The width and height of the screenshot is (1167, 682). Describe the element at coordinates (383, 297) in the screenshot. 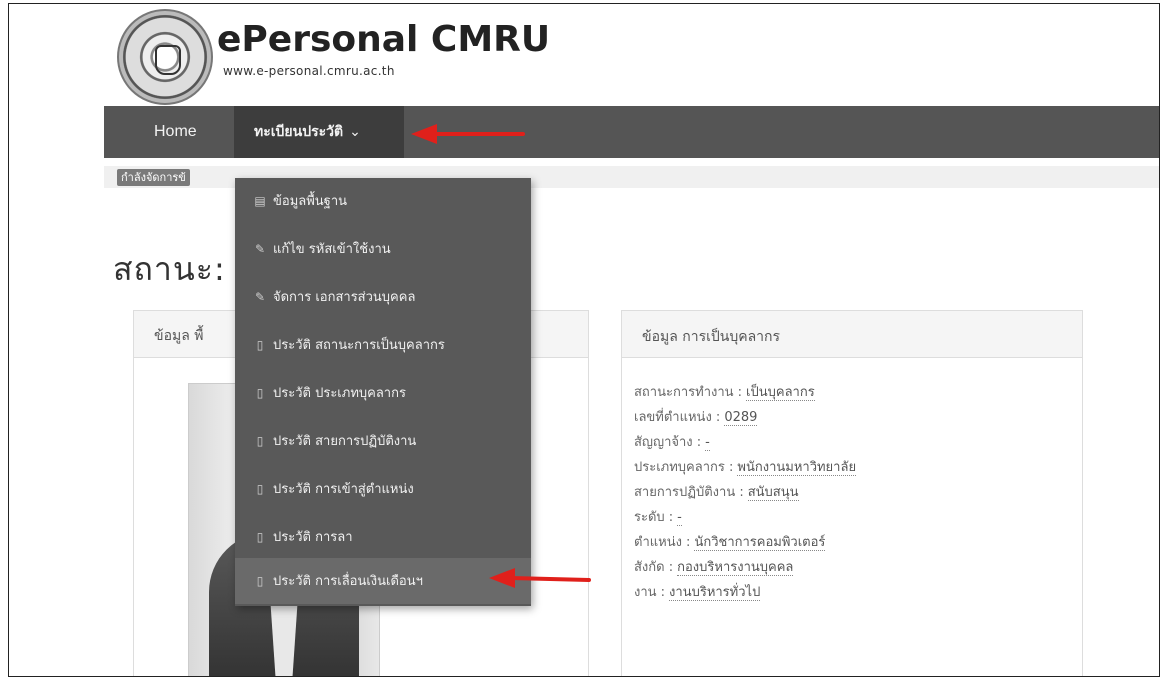

I see `menu-item-manage-documents: ✎ จัดการ เอกสารส่วนบุคคล` at that location.